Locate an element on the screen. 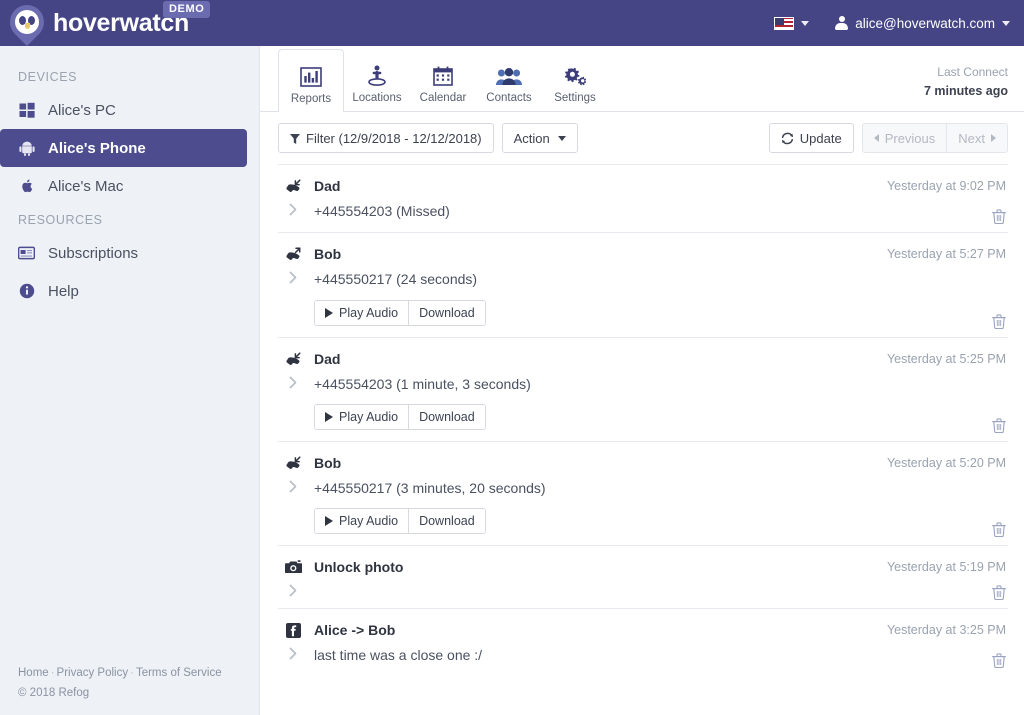  controls-right: Update Previous Next is located at coordinates (888, 138).